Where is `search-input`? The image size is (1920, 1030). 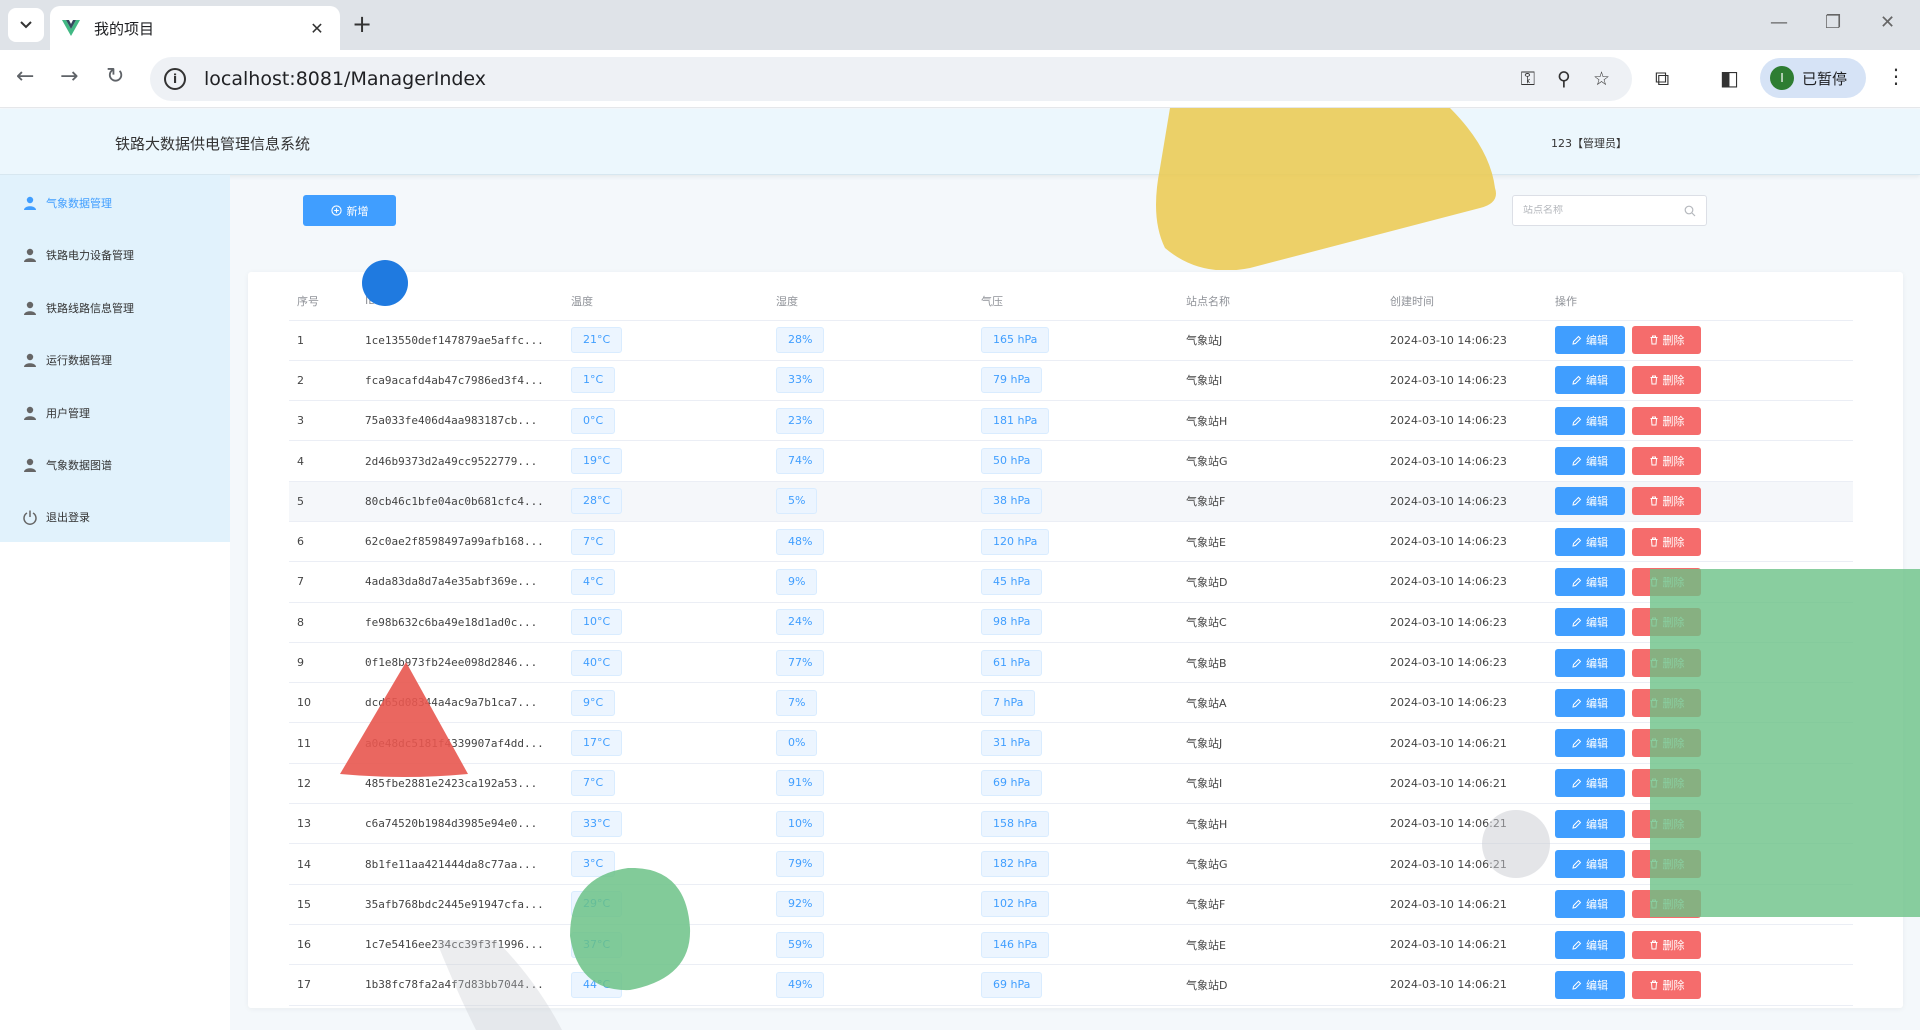 search-input is located at coordinates (1603, 210).